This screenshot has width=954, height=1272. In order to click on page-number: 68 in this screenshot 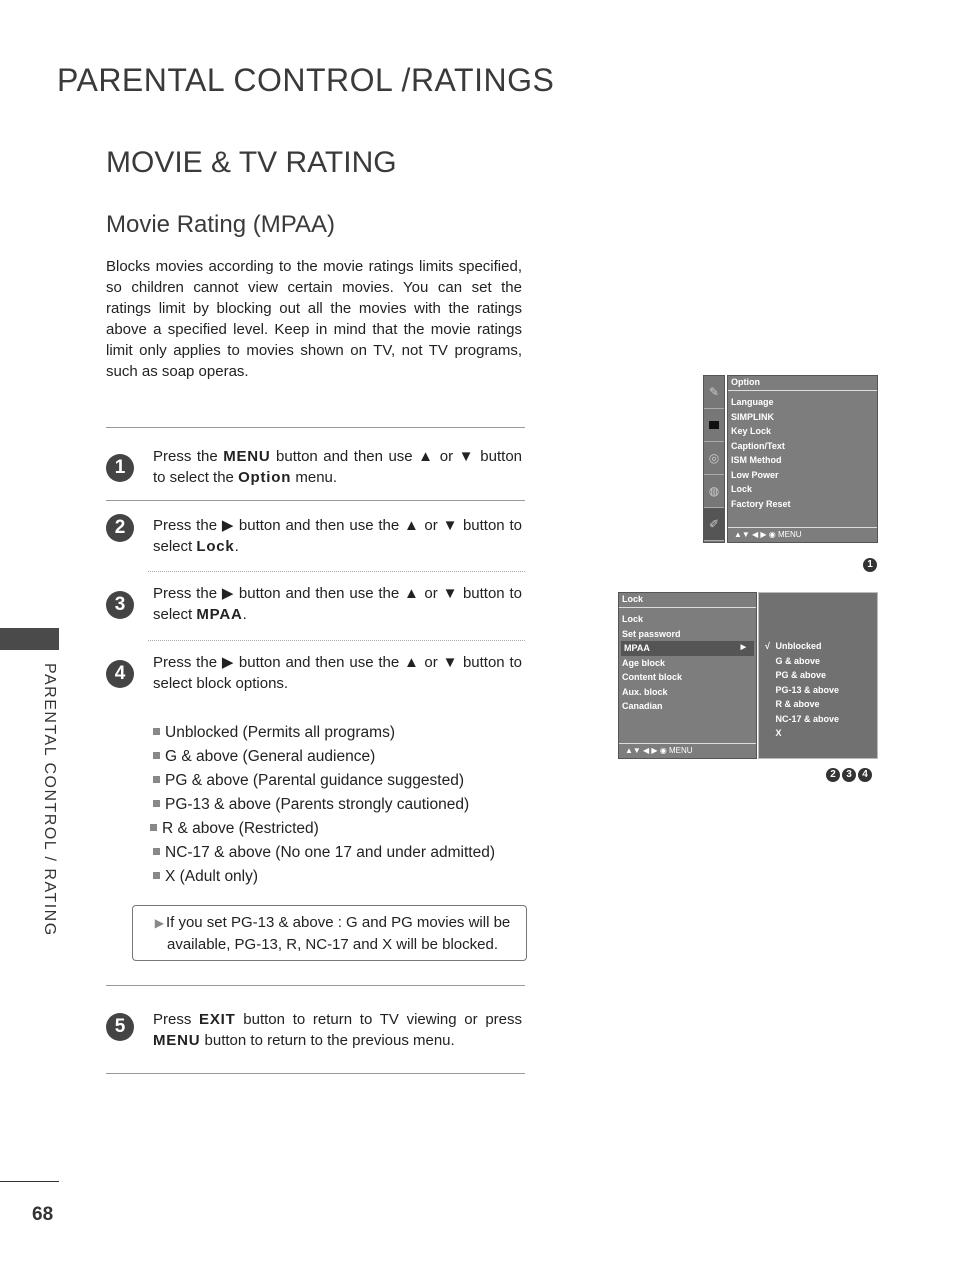, I will do `click(43, 1214)`.